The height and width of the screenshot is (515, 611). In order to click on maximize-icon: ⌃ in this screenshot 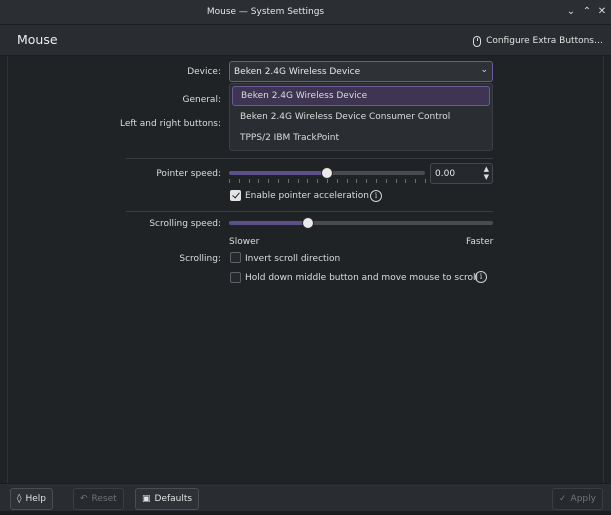, I will do `click(587, 12)`.